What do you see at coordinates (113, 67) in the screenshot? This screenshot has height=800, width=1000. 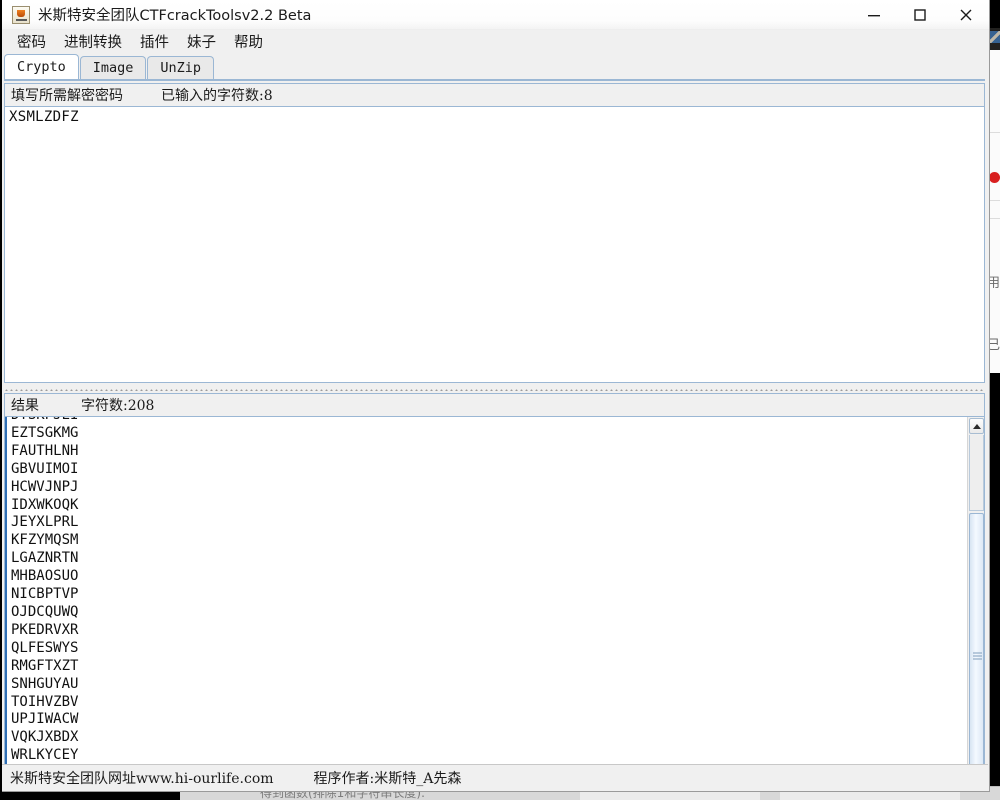 I see `tab-image: Image` at bounding box center [113, 67].